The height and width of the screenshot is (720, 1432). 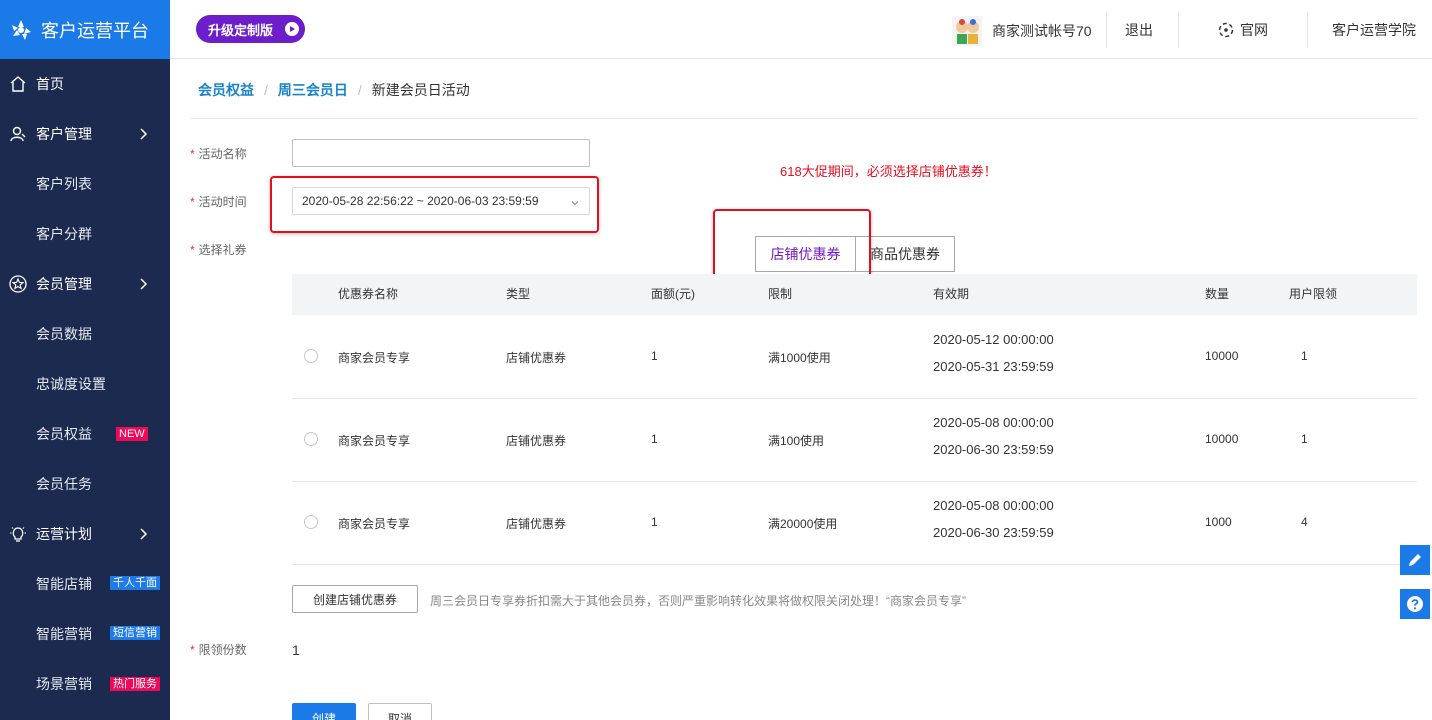 What do you see at coordinates (1254, 29) in the screenshot?
I see `official-label: 官网` at bounding box center [1254, 29].